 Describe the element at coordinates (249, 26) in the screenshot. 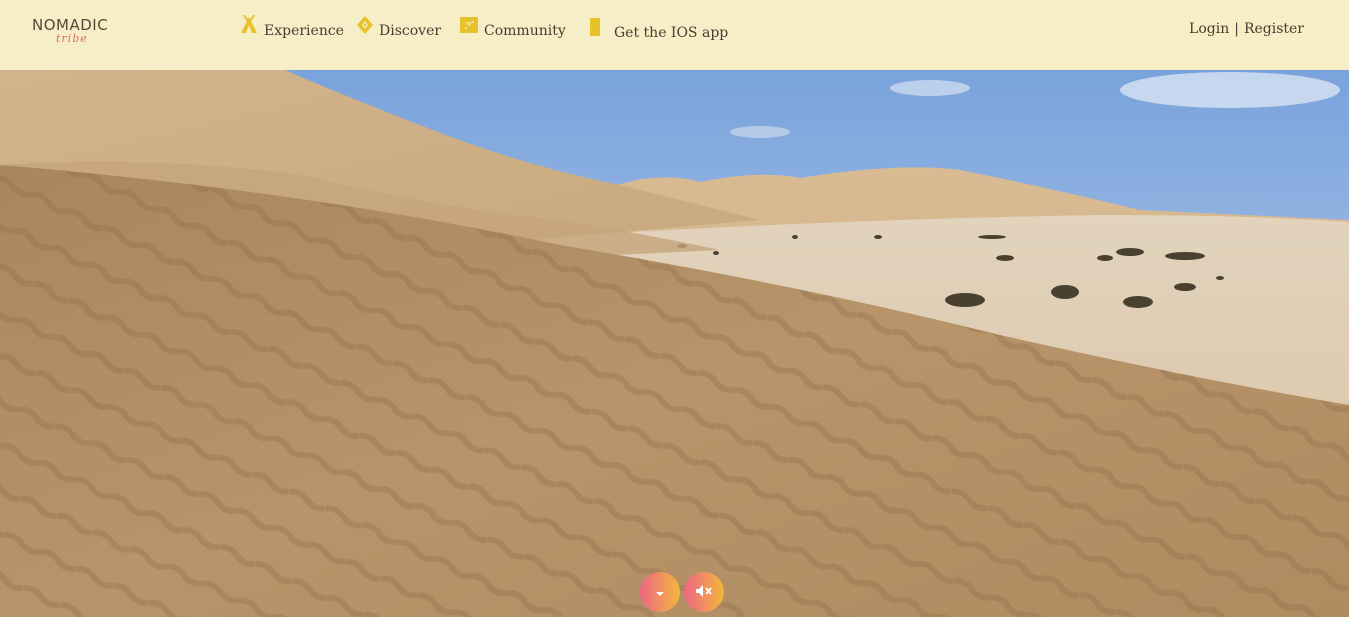

I see `tent-icon` at that location.